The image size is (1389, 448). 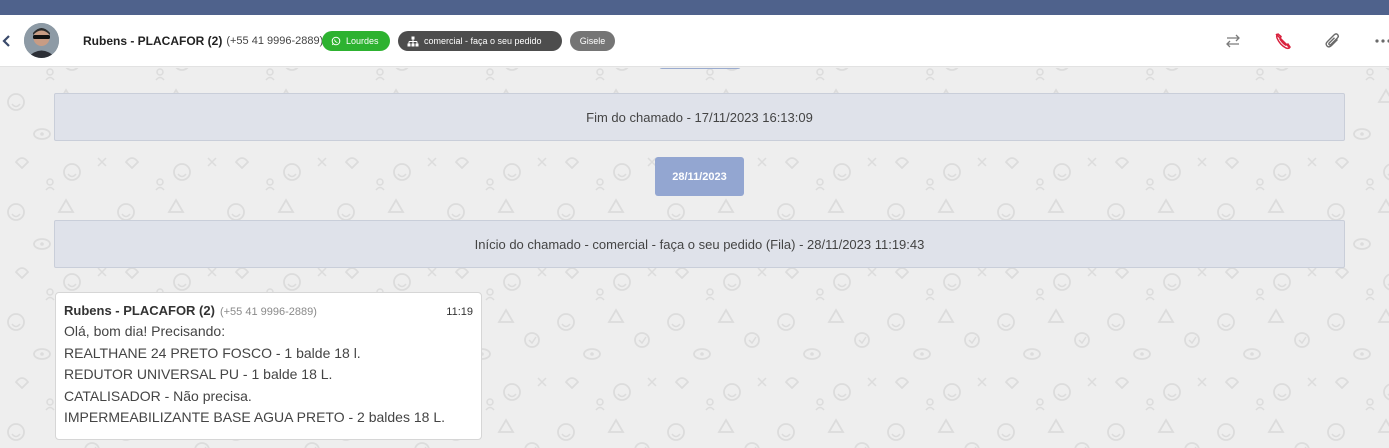 What do you see at coordinates (459, 312) in the screenshot?
I see `message-time: 11:19` at bounding box center [459, 312].